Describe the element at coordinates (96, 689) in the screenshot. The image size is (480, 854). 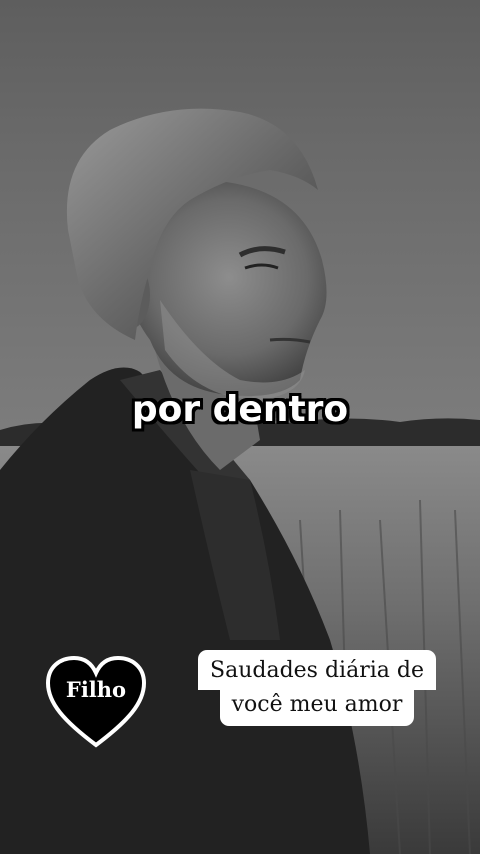
I see `heart-label: Filho` at that location.